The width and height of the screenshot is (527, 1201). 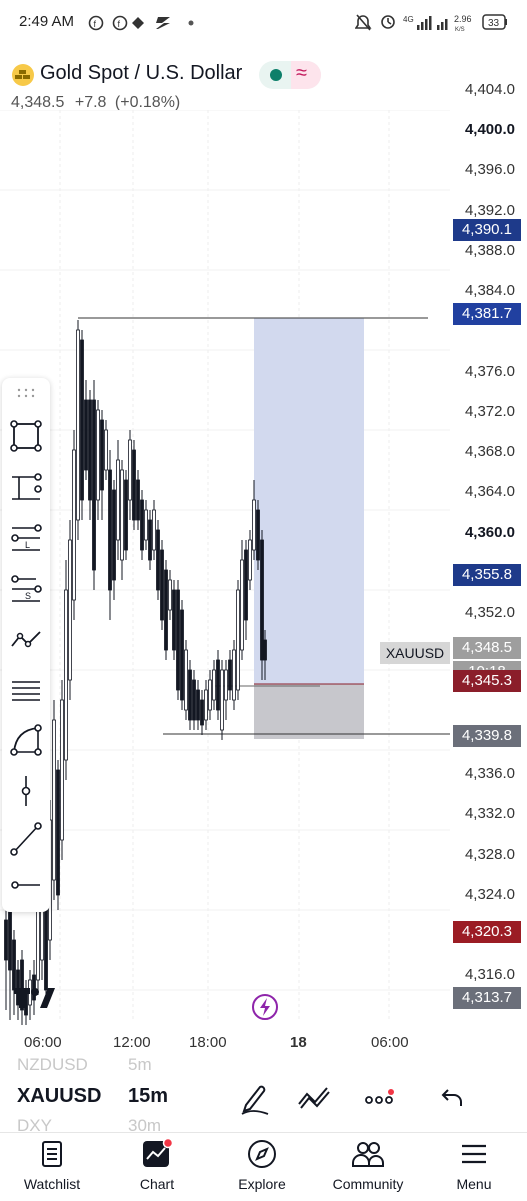 I want to click on curve-tool-icon, so click(x=26, y=741).